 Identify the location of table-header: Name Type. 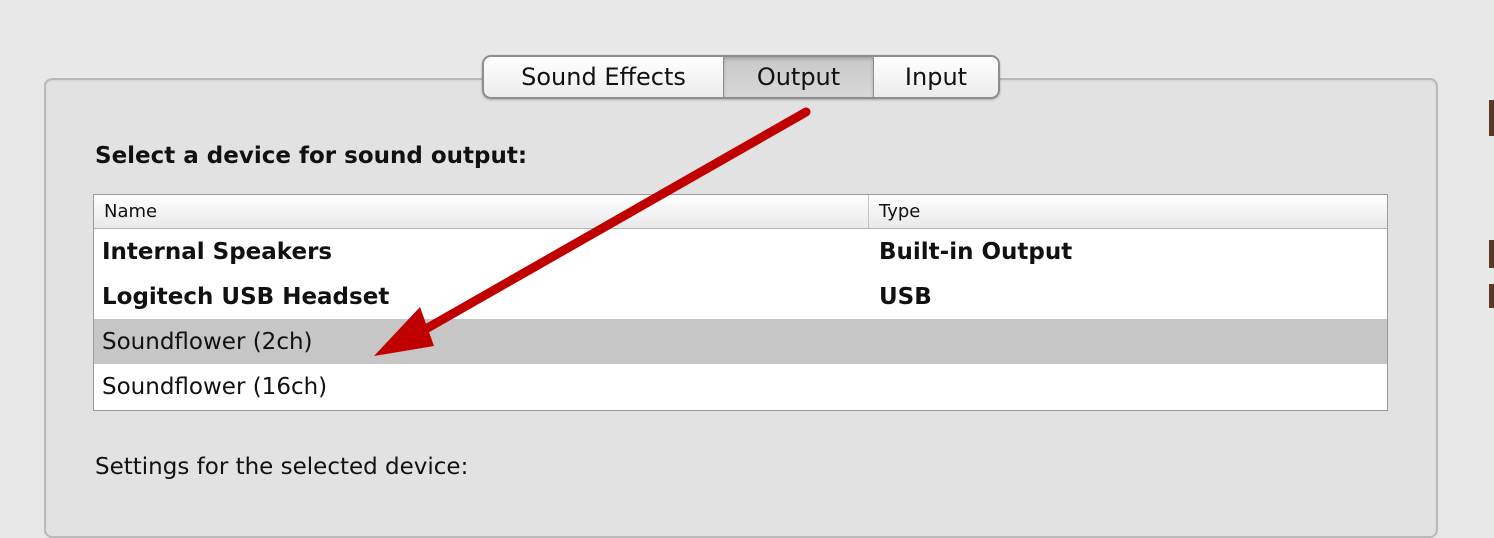
(740, 212).